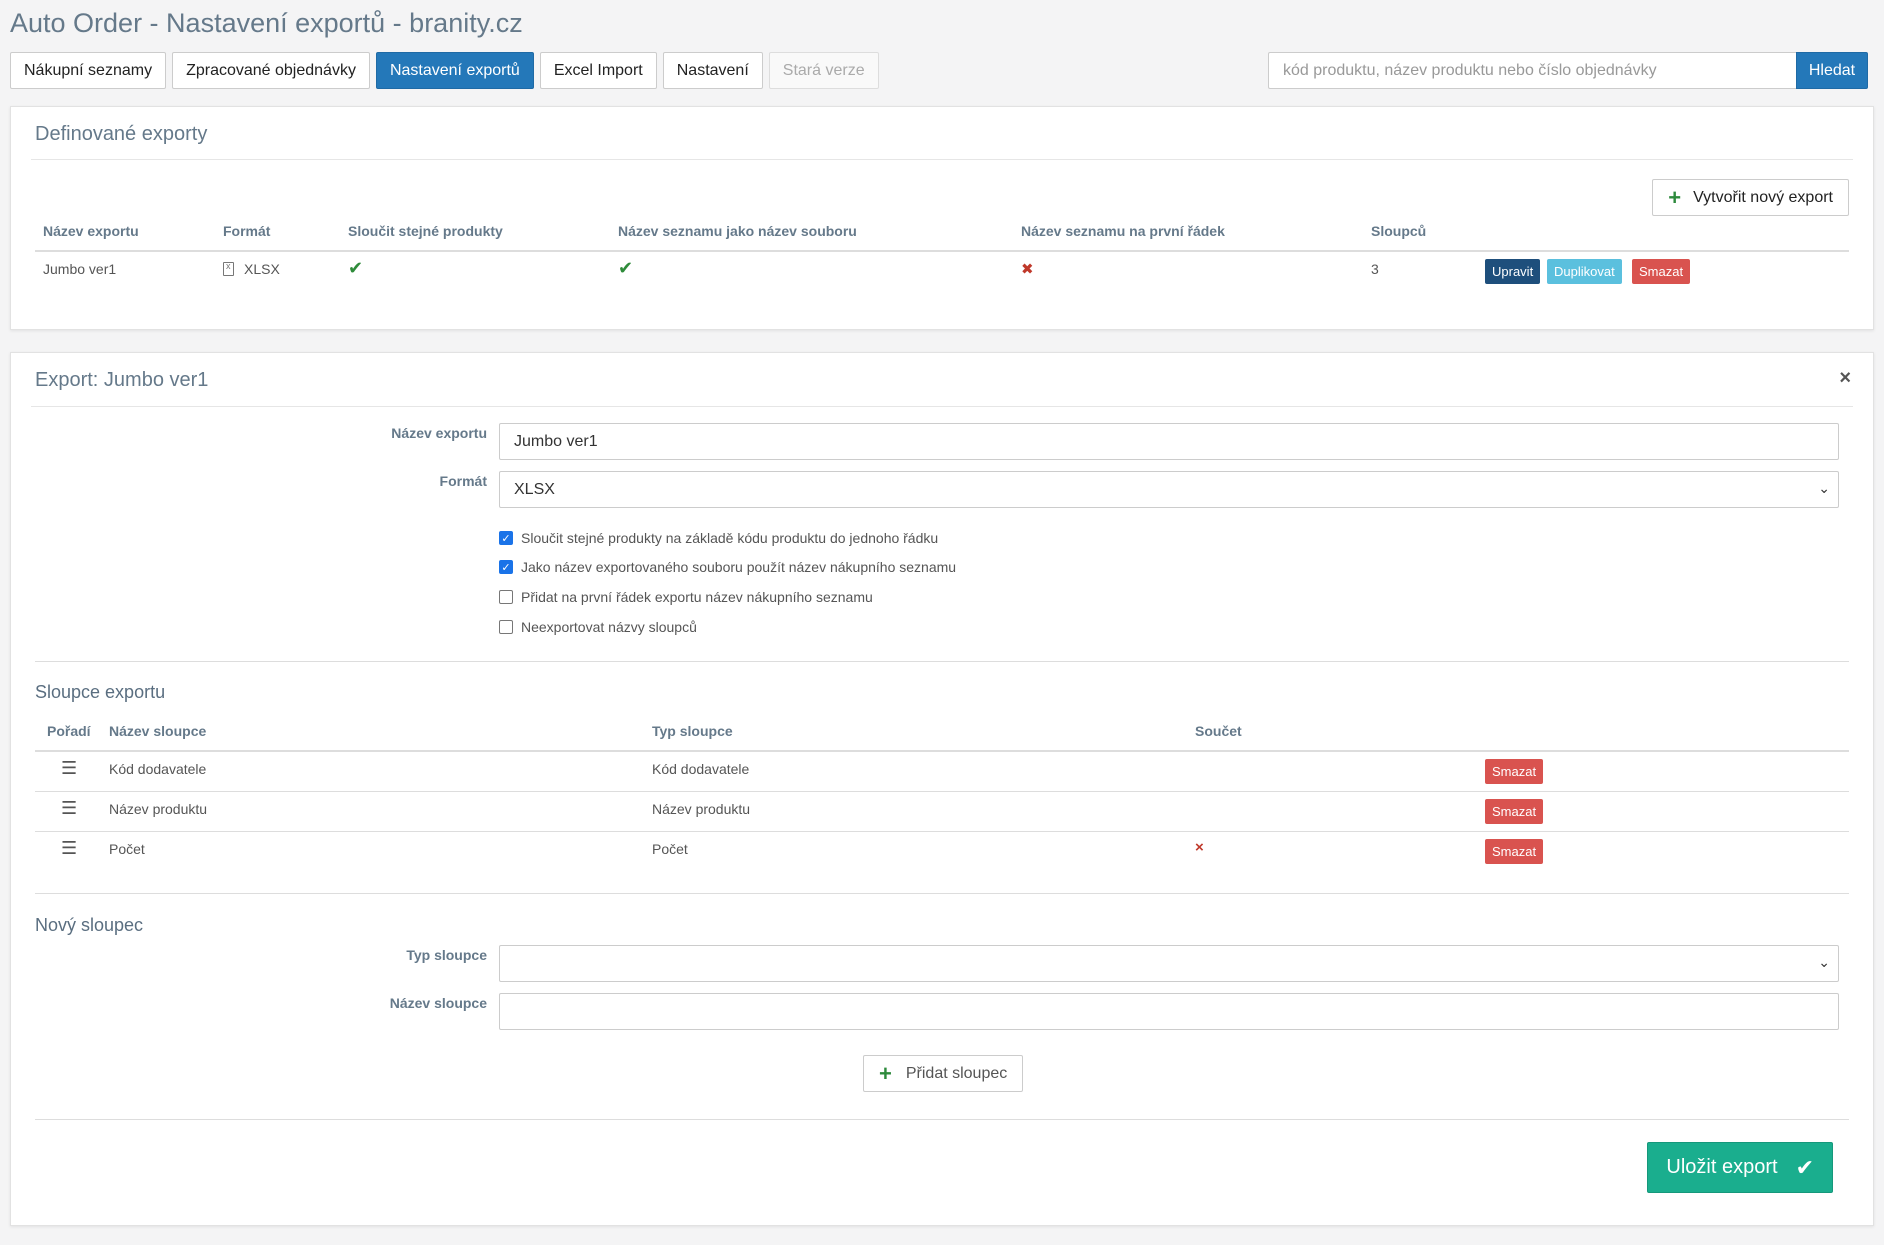 This screenshot has width=1884, height=1245. What do you see at coordinates (712, 70) in the screenshot?
I see `nav-nastaveni: Nastavení` at bounding box center [712, 70].